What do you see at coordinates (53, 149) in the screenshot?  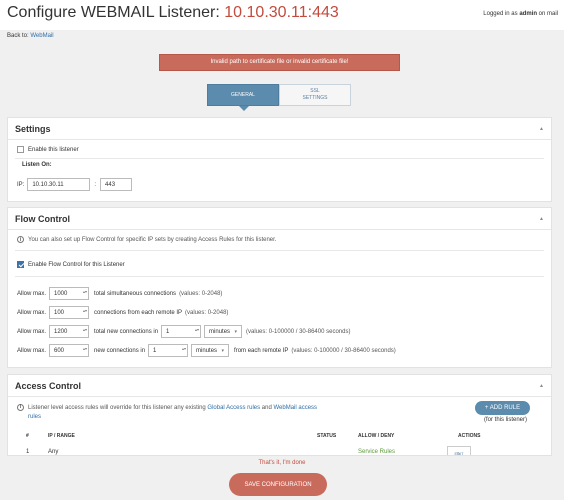 I see `enable-listener-label: Enable this listener` at bounding box center [53, 149].